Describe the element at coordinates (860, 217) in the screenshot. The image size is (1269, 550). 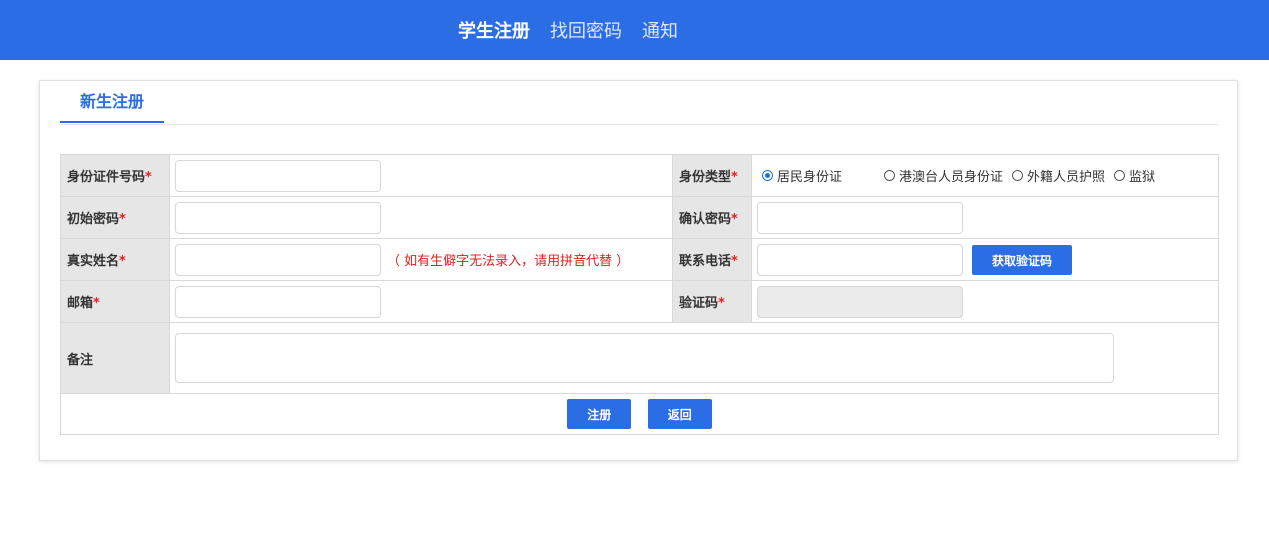
I see `confirm-password-input` at that location.